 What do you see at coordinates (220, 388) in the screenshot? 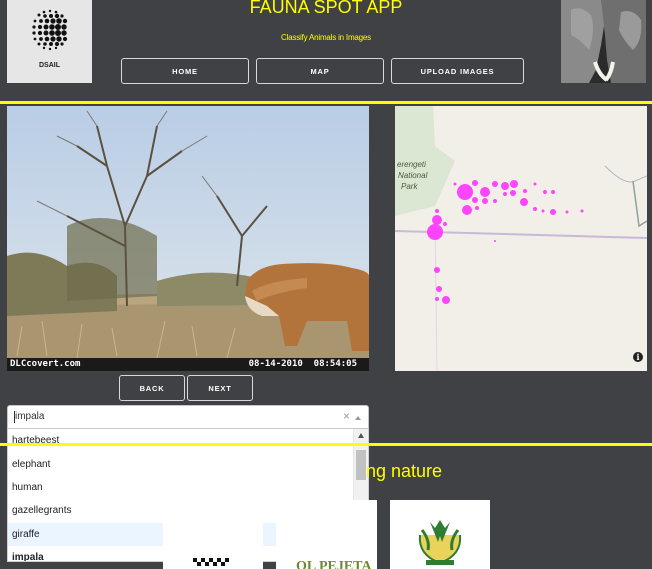
I see `next-button: NEXT` at bounding box center [220, 388].